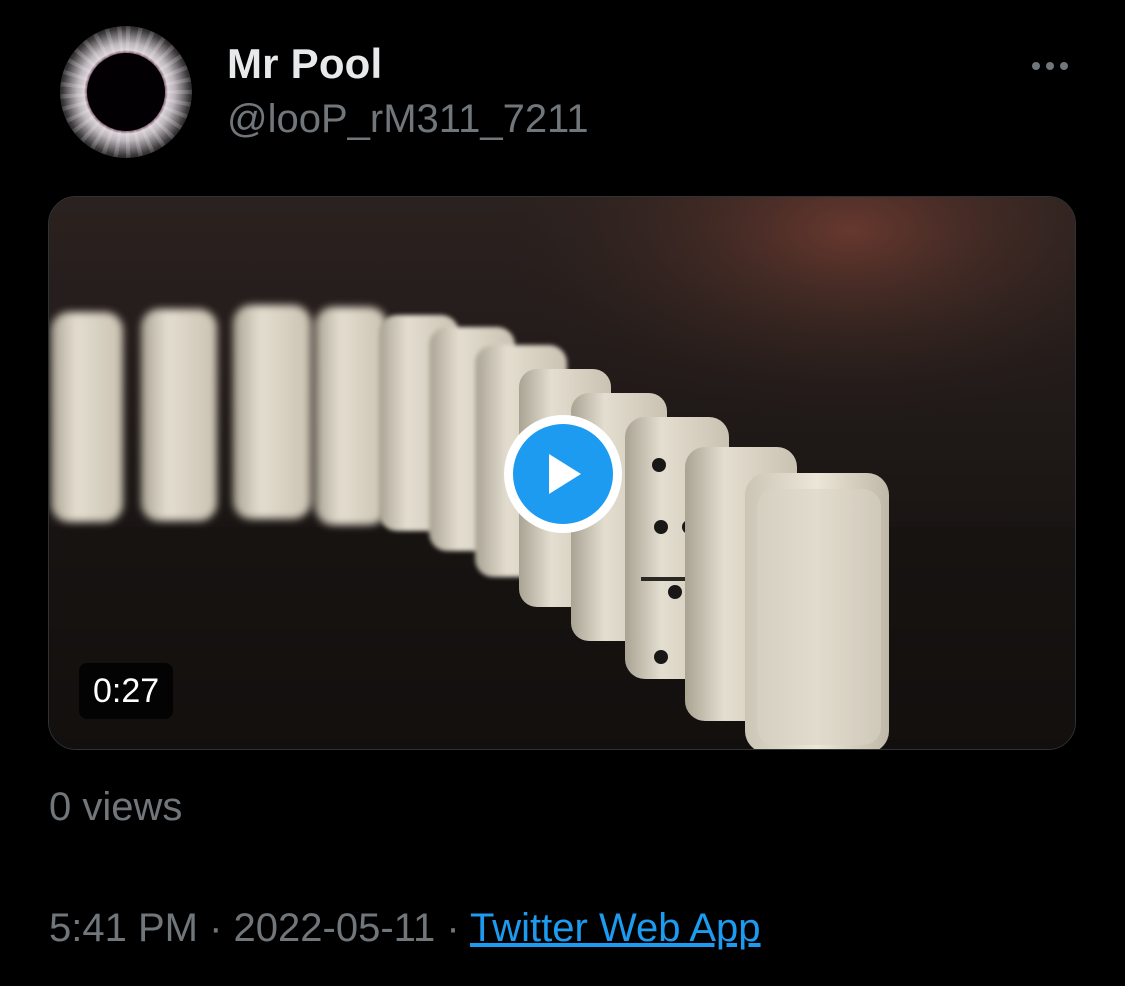  I want to click on tweet-metadata: 5:41 PM · 2022-05-11 · Twitter Web App, so click(405, 928).